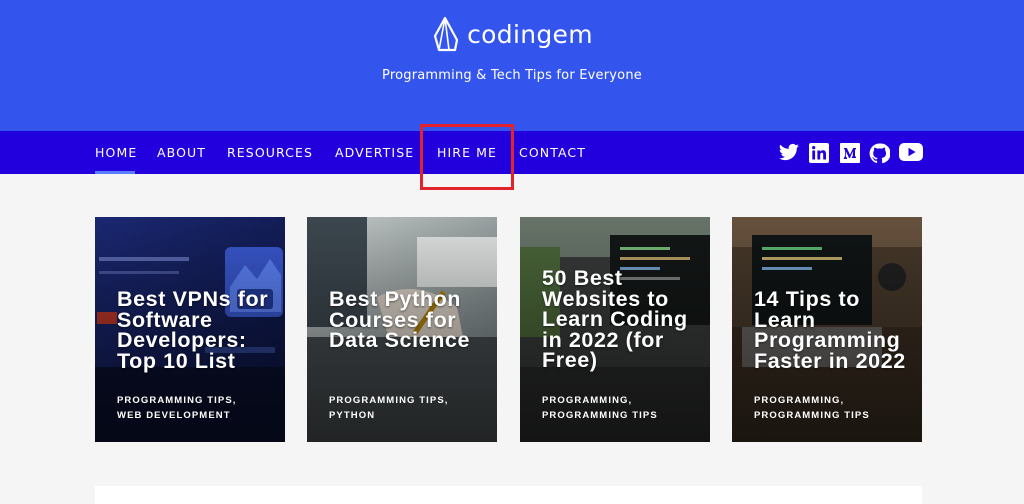  What do you see at coordinates (911, 153) in the screenshot?
I see `youtube-icon` at bounding box center [911, 153].